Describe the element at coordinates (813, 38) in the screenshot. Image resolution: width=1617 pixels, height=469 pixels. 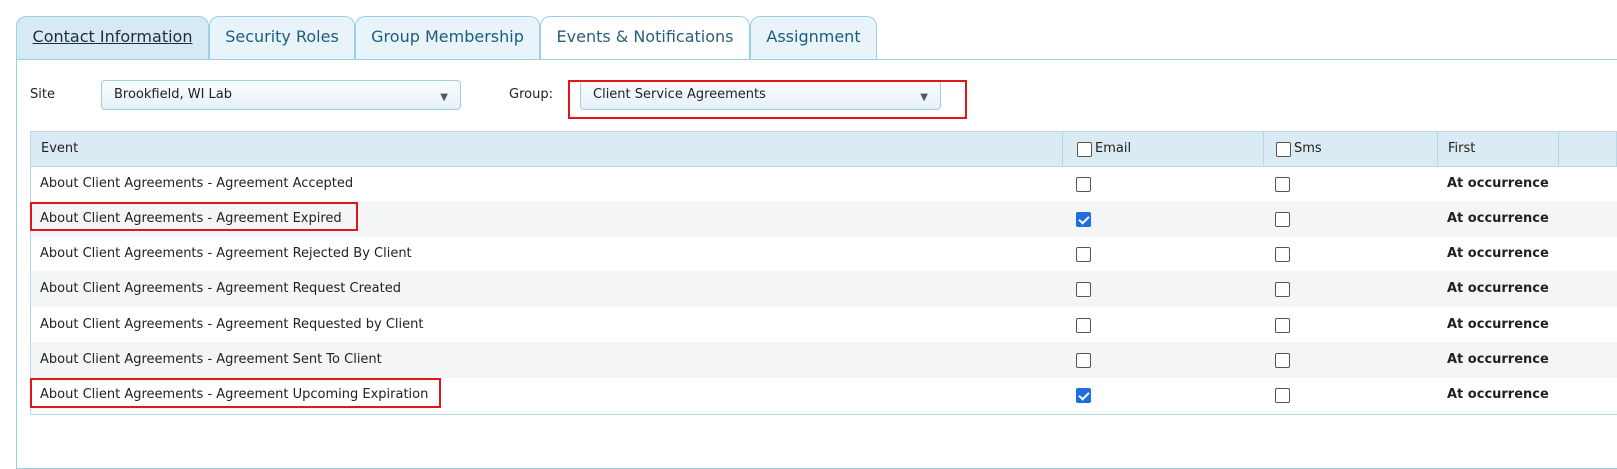
I see `tab-assignment: Assignment` at that location.